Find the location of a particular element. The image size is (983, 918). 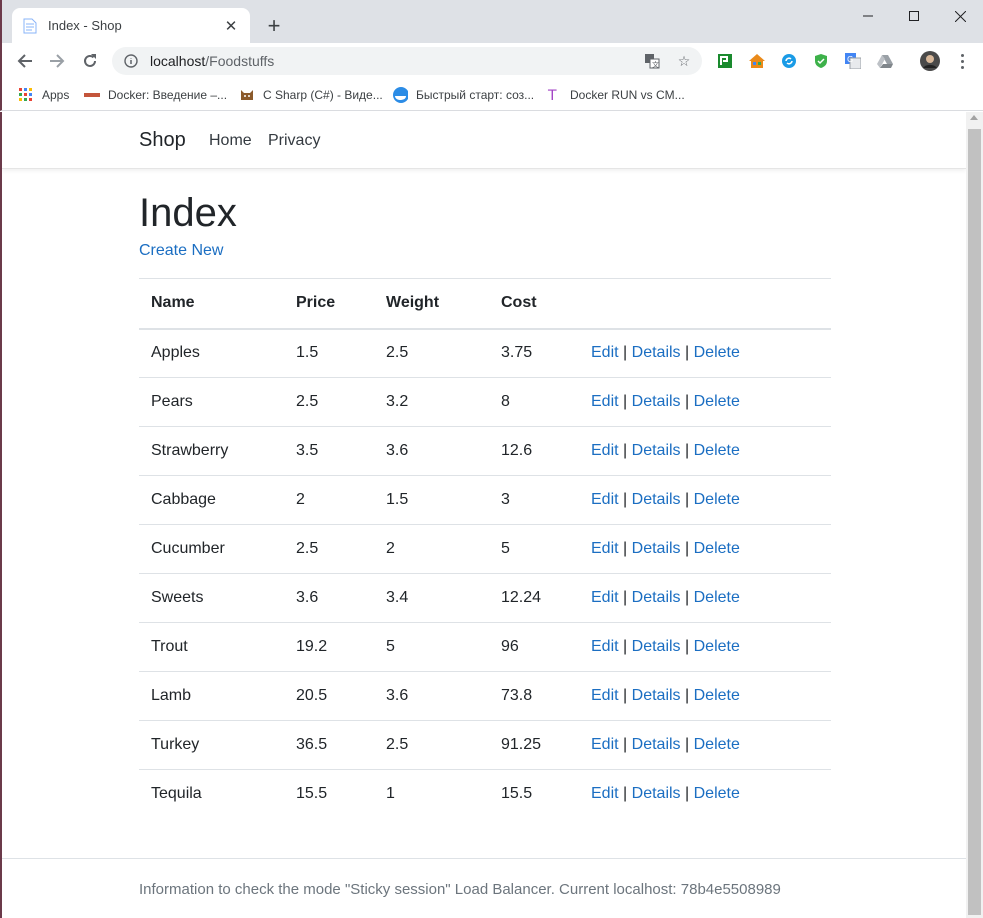

close-tab-icon: ✕ is located at coordinates (231, 26).